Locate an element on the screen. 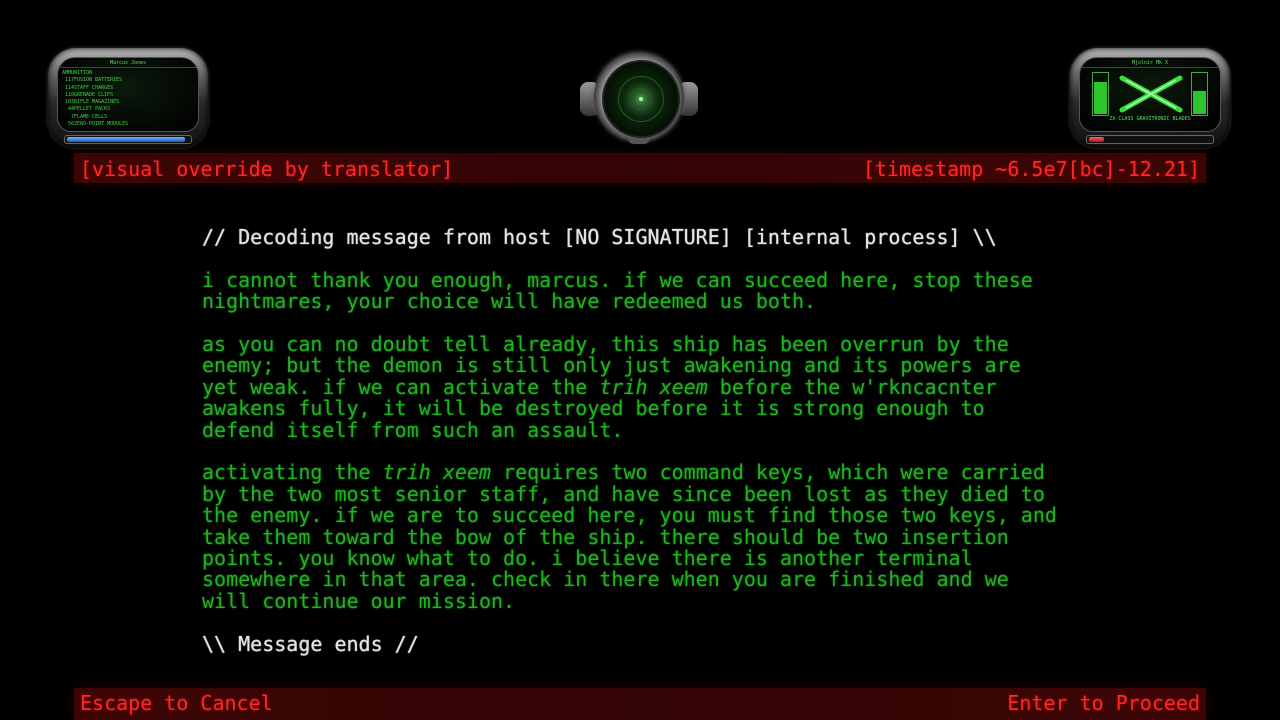 The image size is (1280, 720). armor-name: Mjolnir Mk X is located at coordinates (1150, 64).